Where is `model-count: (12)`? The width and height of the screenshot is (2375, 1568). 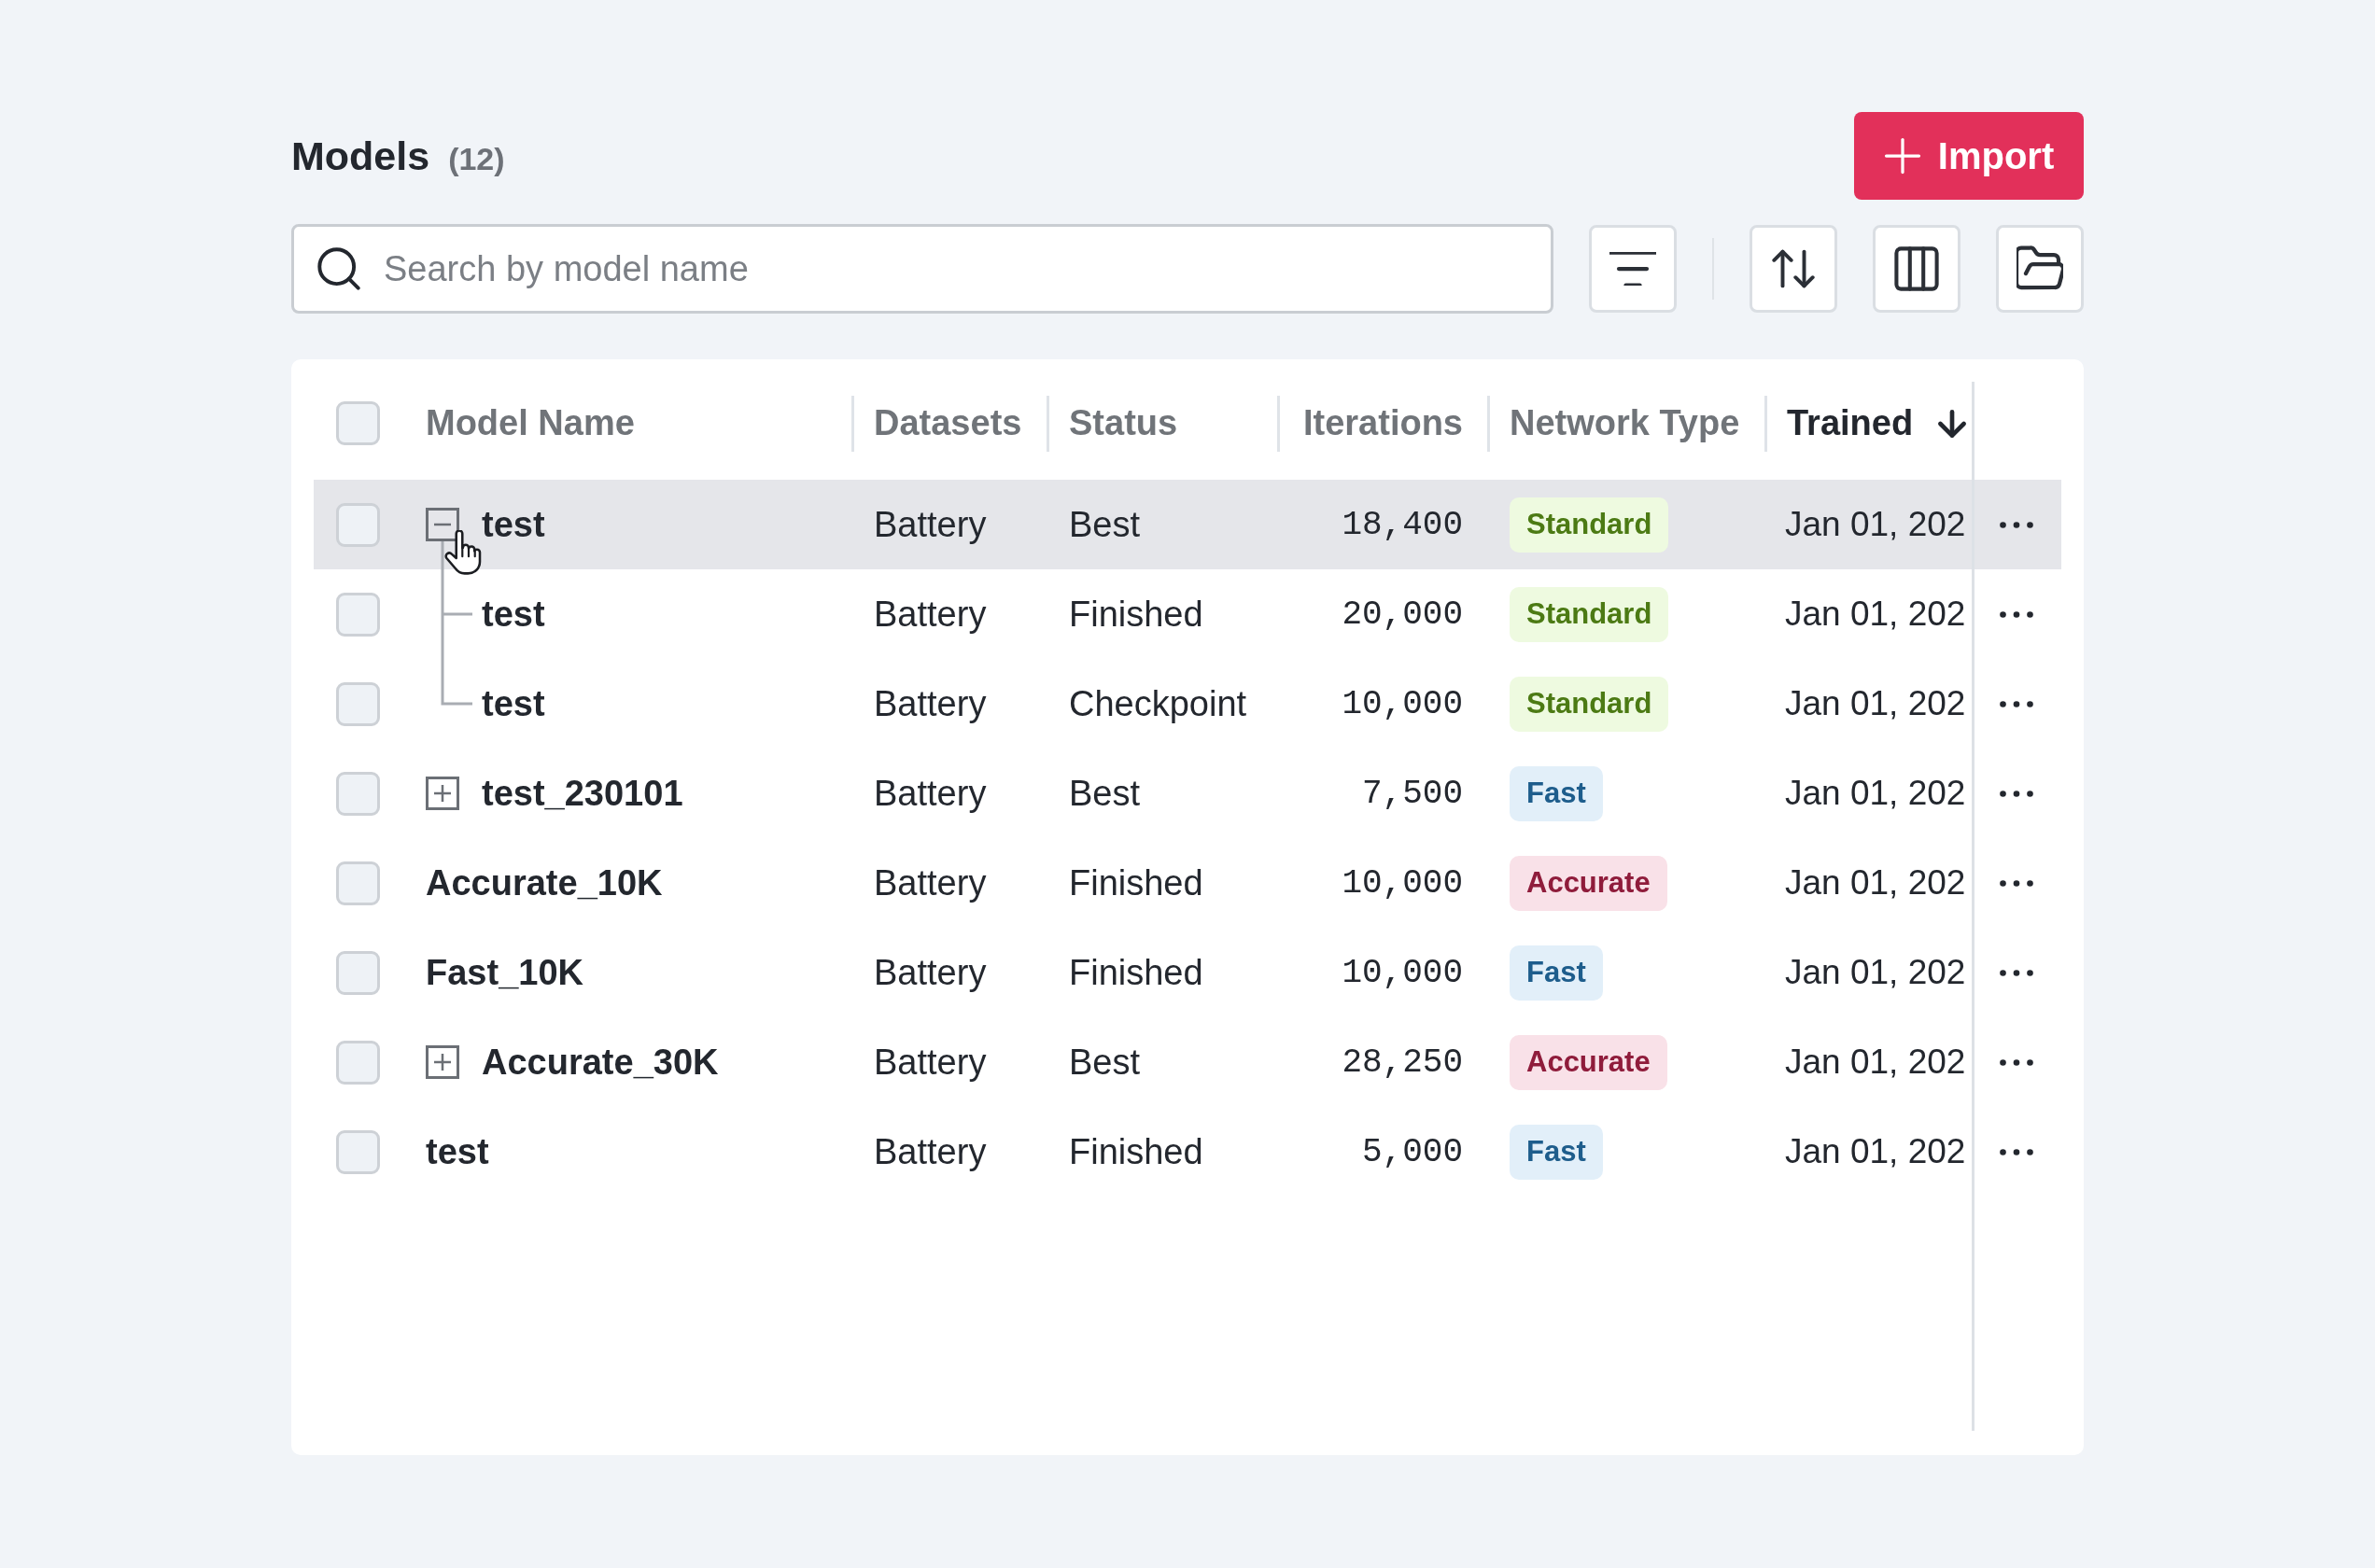 model-count: (12) is located at coordinates (476, 158).